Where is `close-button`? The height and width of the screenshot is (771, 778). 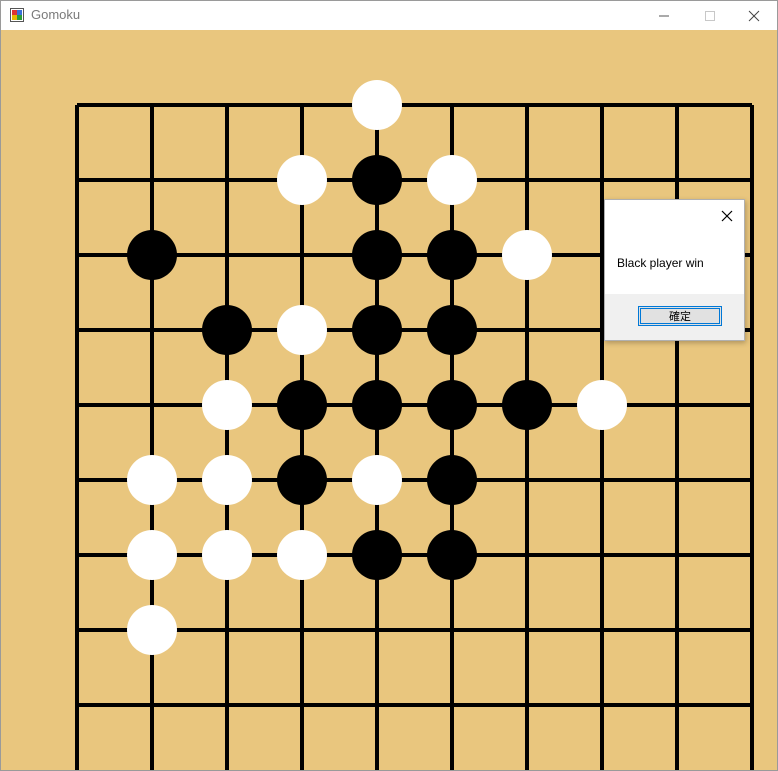
close-button is located at coordinates (754, 15).